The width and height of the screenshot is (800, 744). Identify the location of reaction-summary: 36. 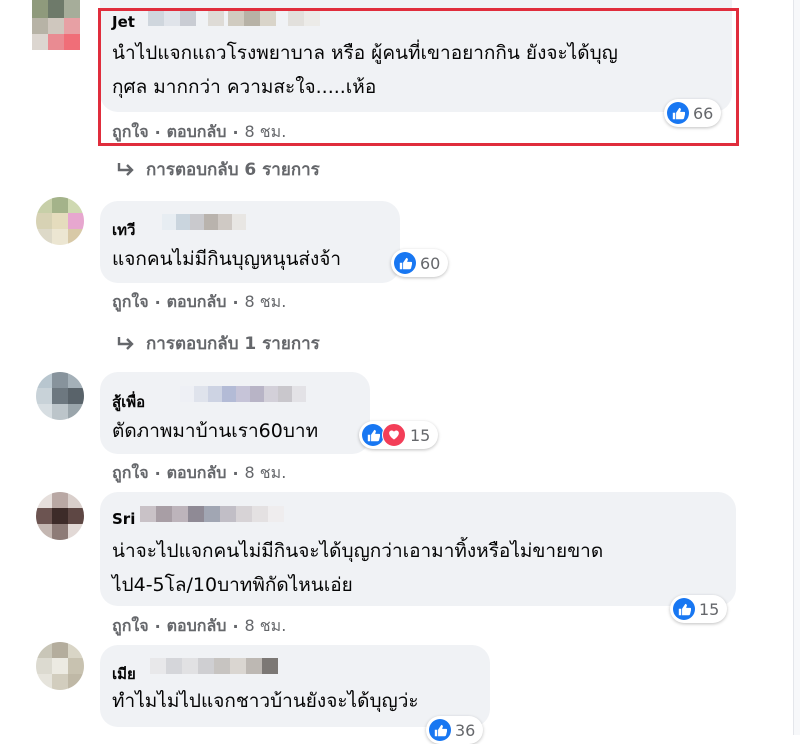
(455, 730).